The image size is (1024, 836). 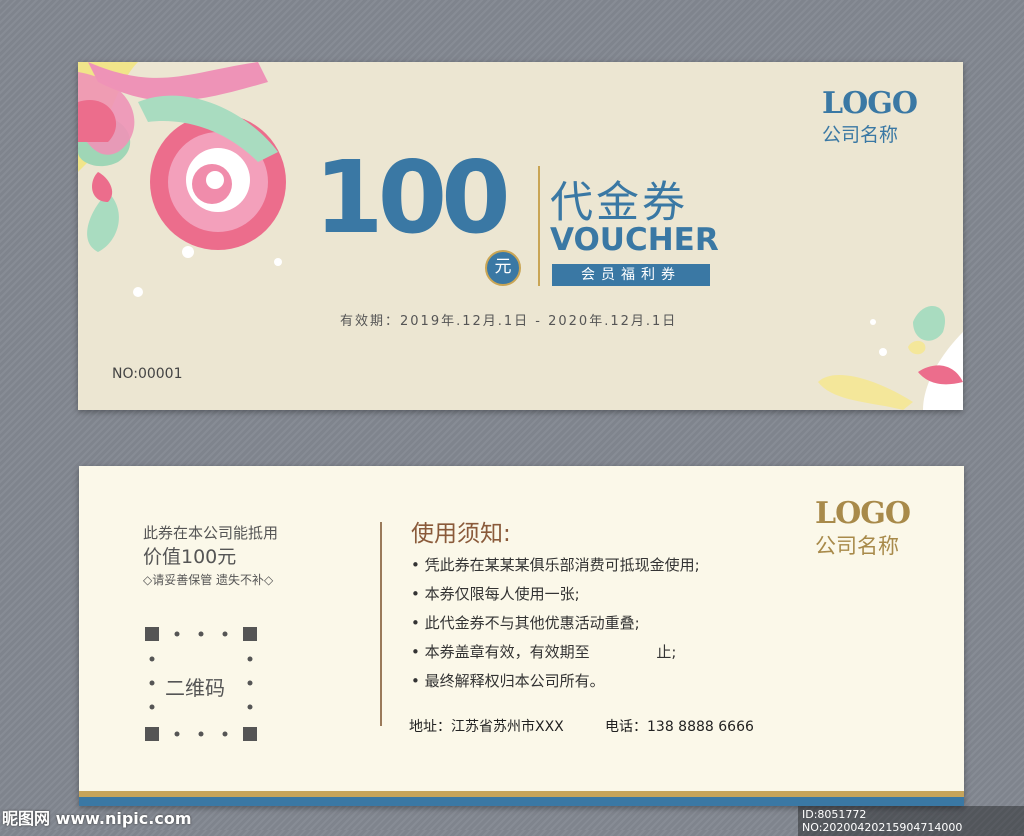 What do you see at coordinates (495, 594) in the screenshot?
I see `rule-item: • 本券仅限每人使用一张;` at bounding box center [495, 594].